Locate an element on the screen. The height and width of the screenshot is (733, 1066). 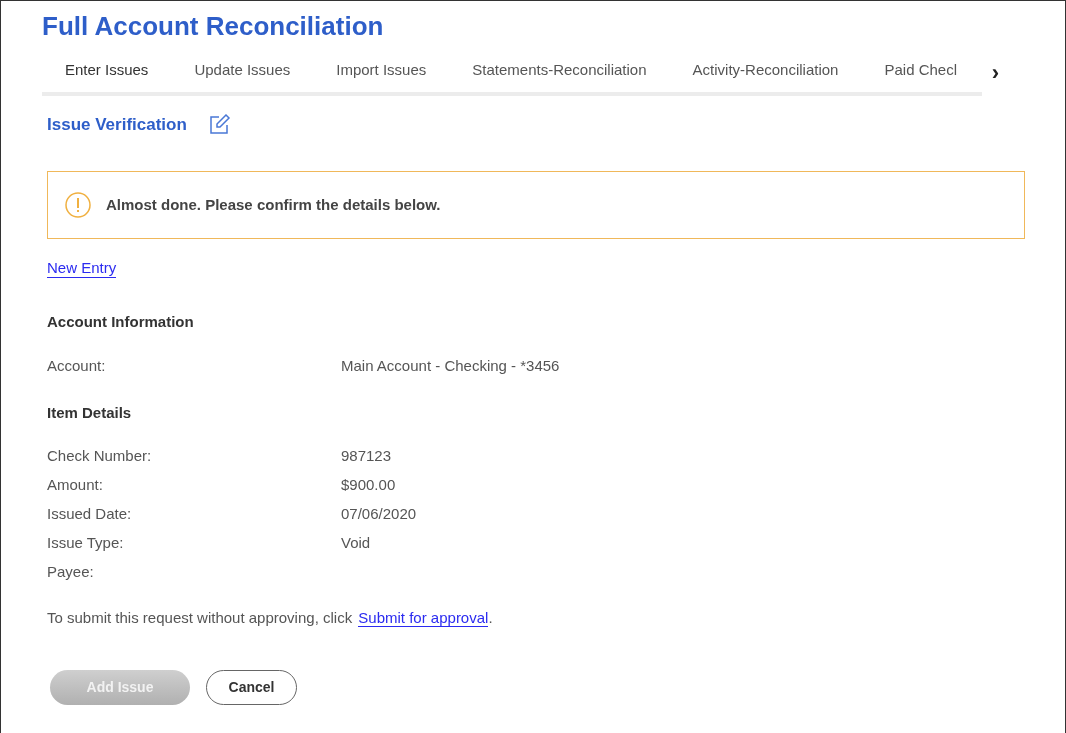
tab: Statements-Reconciliation is located at coordinates (559, 75).